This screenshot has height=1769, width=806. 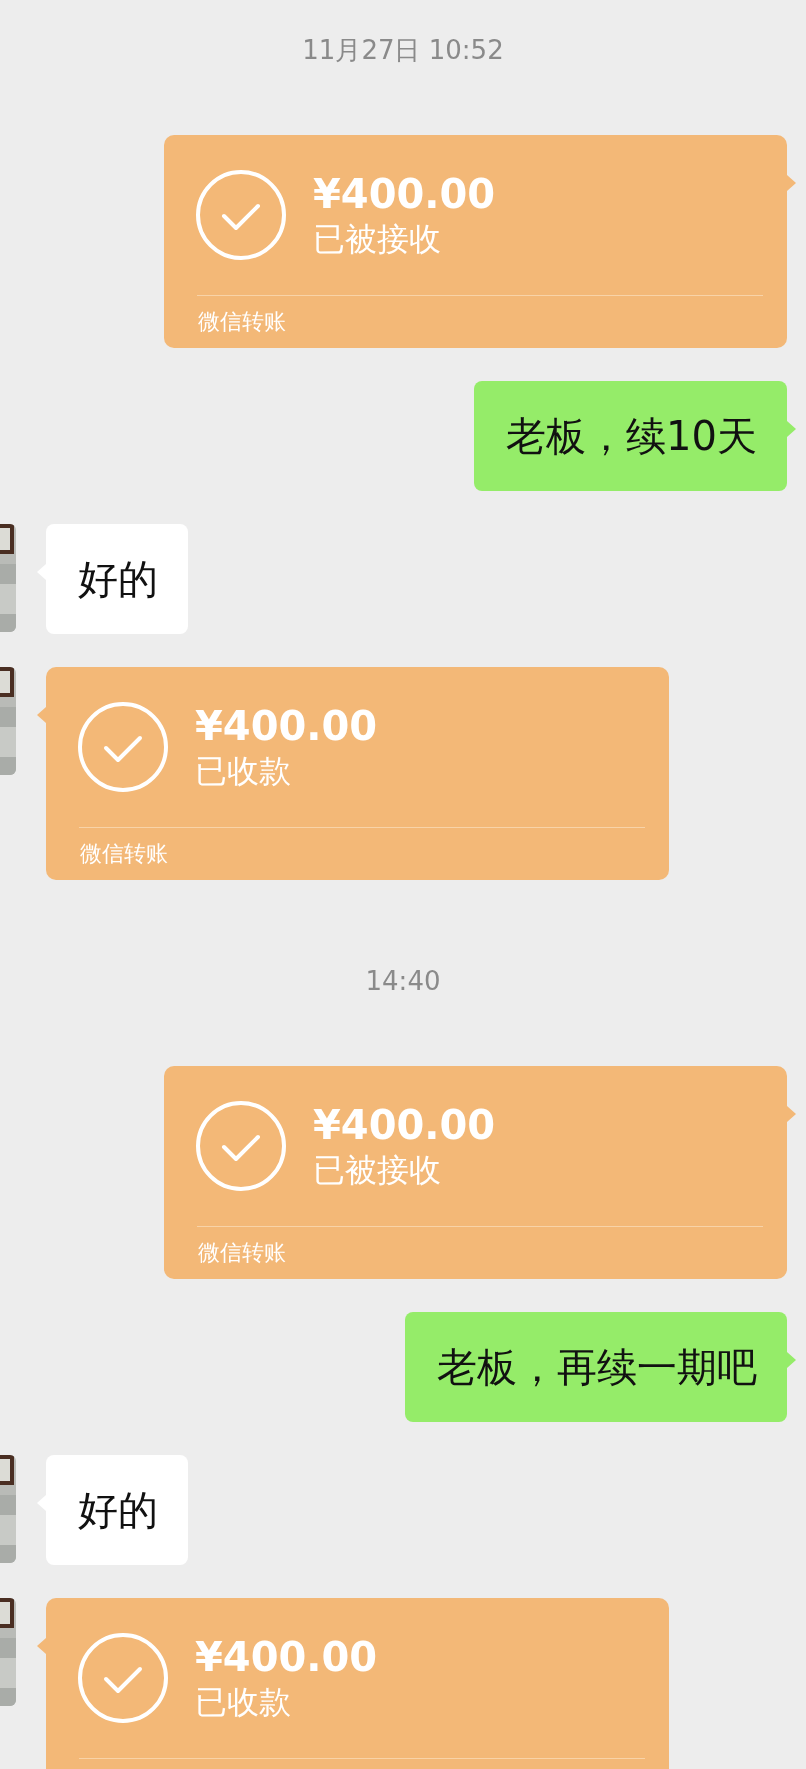 I want to click on transfer-card: ¥400.00 已收款 微信转账, so click(x=357, y=773).